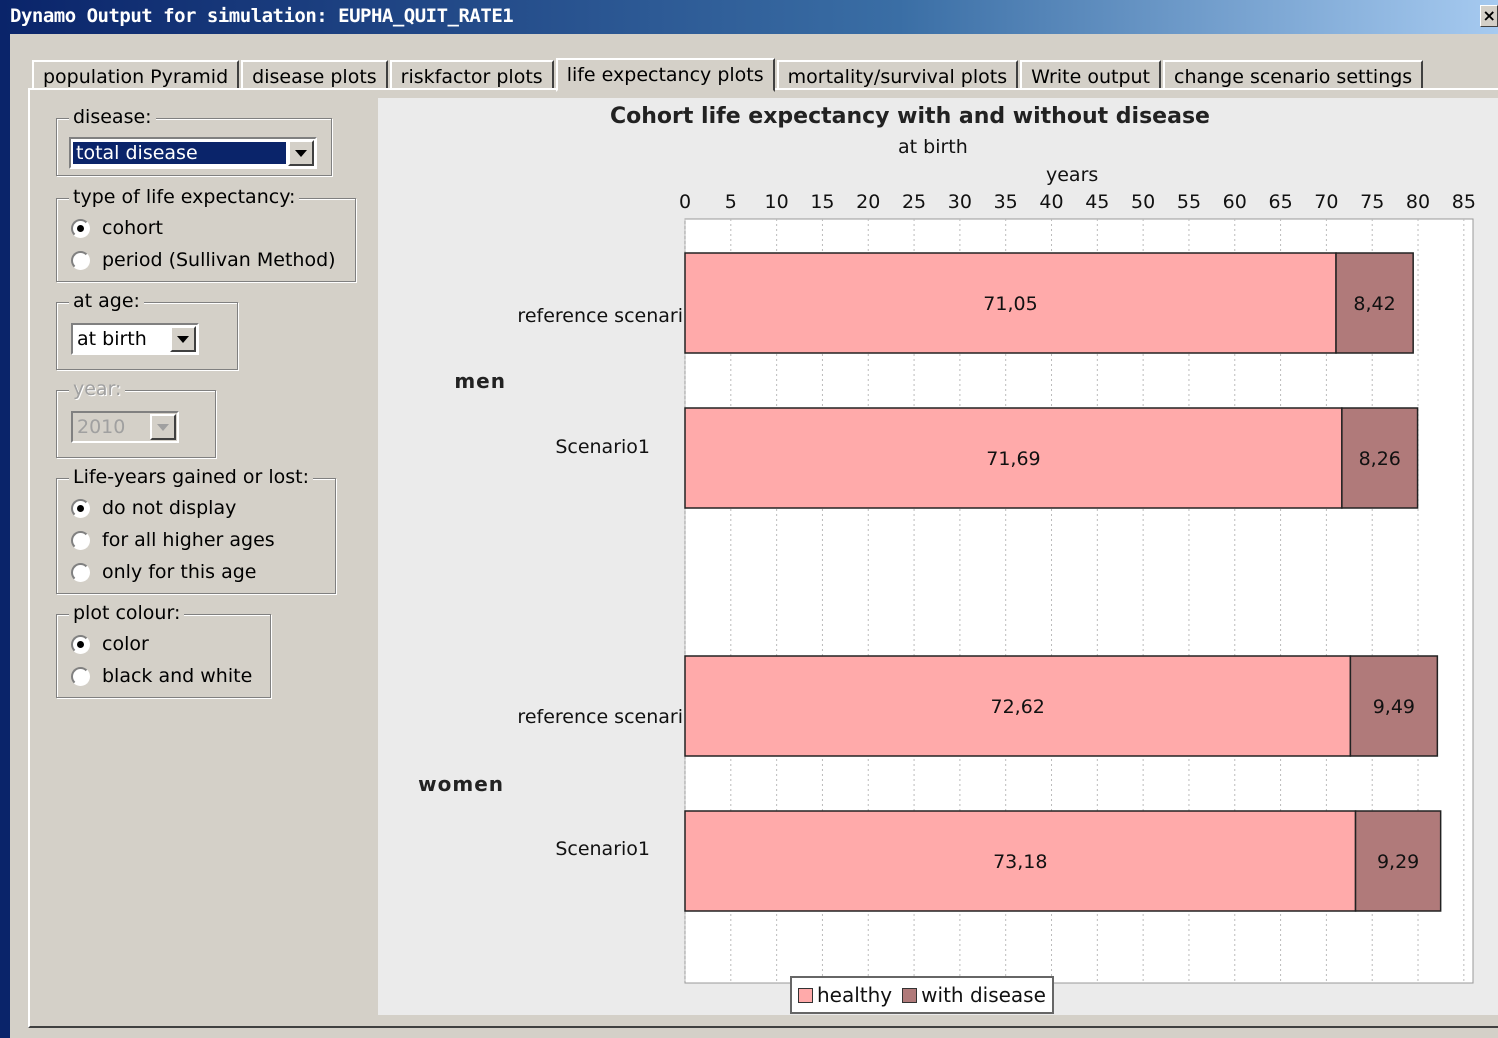  I want to click on legend-label-disease: with disease, so click(983, 995).